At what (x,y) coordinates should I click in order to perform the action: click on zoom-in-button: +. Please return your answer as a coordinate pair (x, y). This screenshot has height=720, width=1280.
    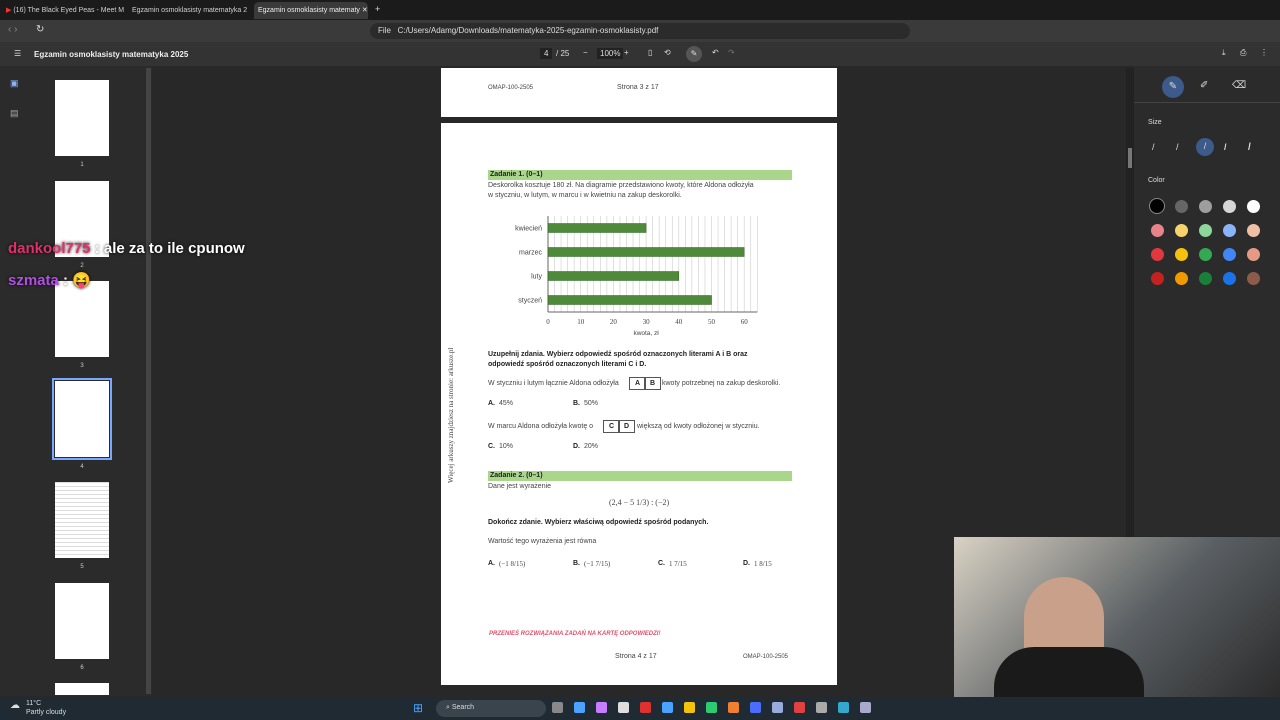
    Looking at the image, I should click on (626, 52).